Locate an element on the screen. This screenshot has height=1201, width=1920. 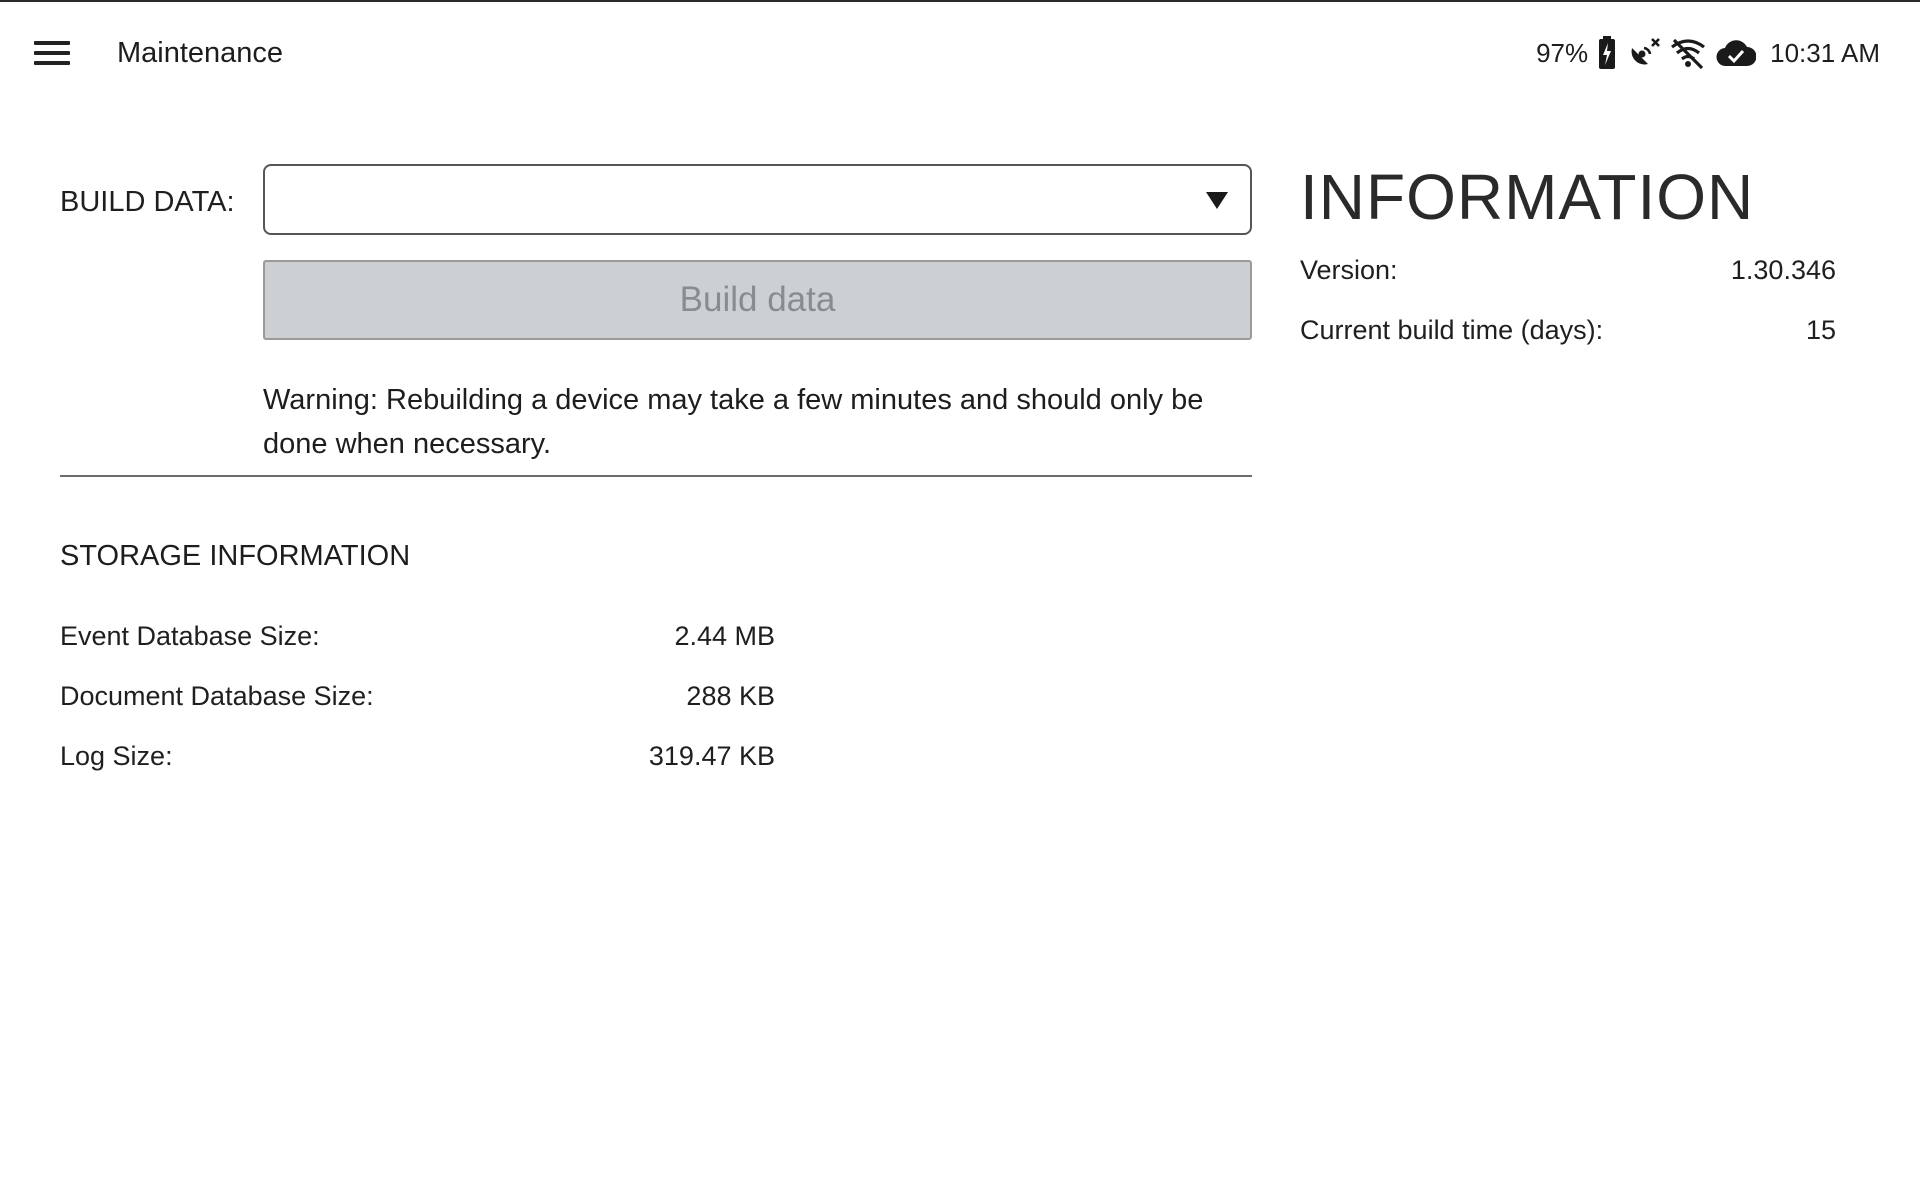
menu-icon is located at coordinates (52, 54).